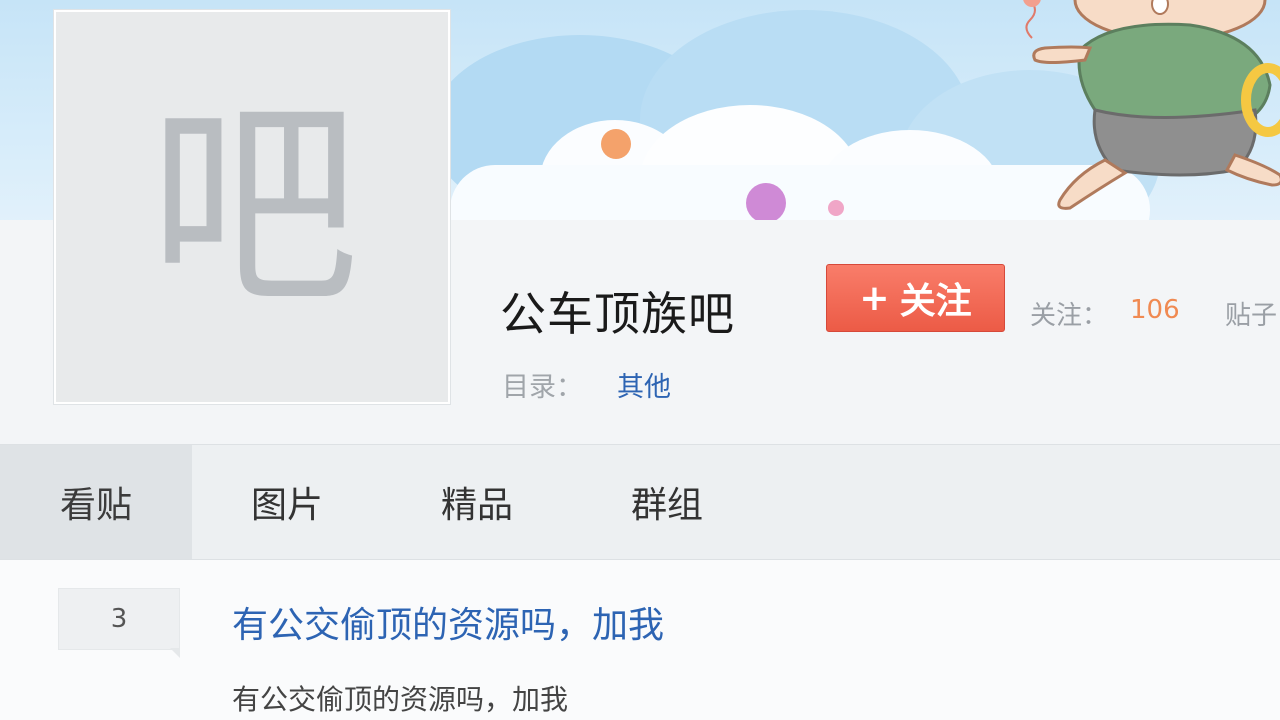  I want to click on plus-icon: +, so click(874, 298).